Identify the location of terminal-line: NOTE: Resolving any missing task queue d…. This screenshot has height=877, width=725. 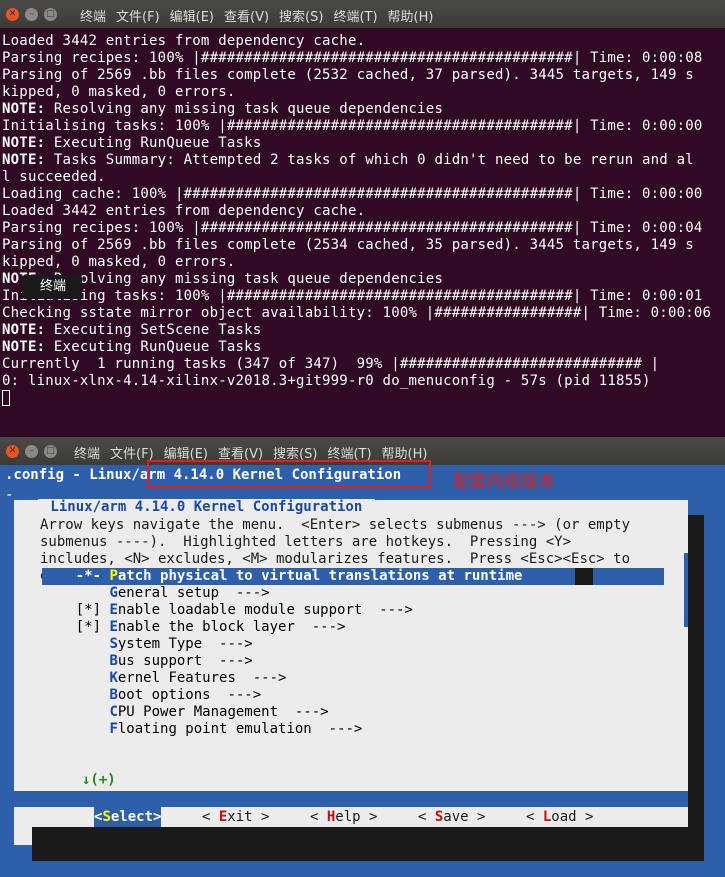
(223, 109).